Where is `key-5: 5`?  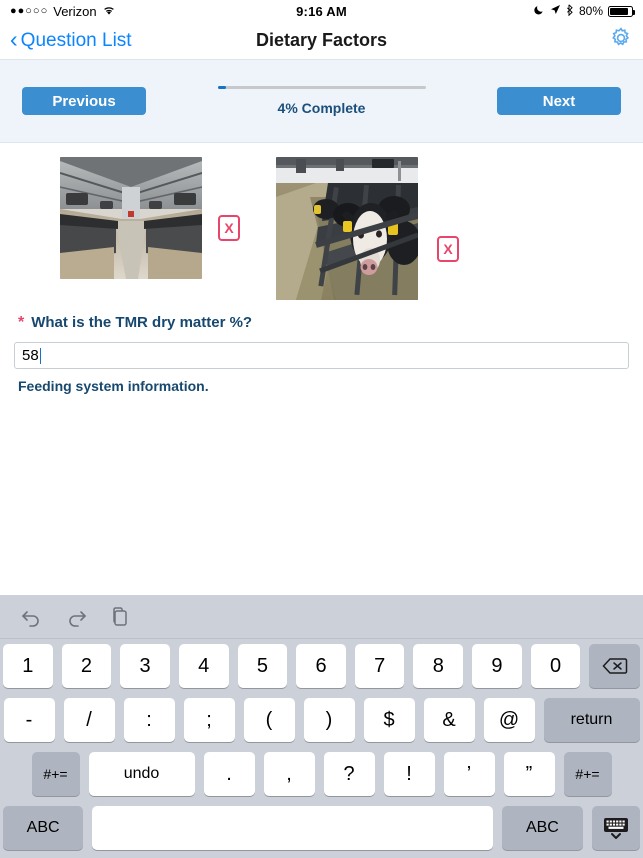 key-5: 5 is located at coordinates (262, 666).